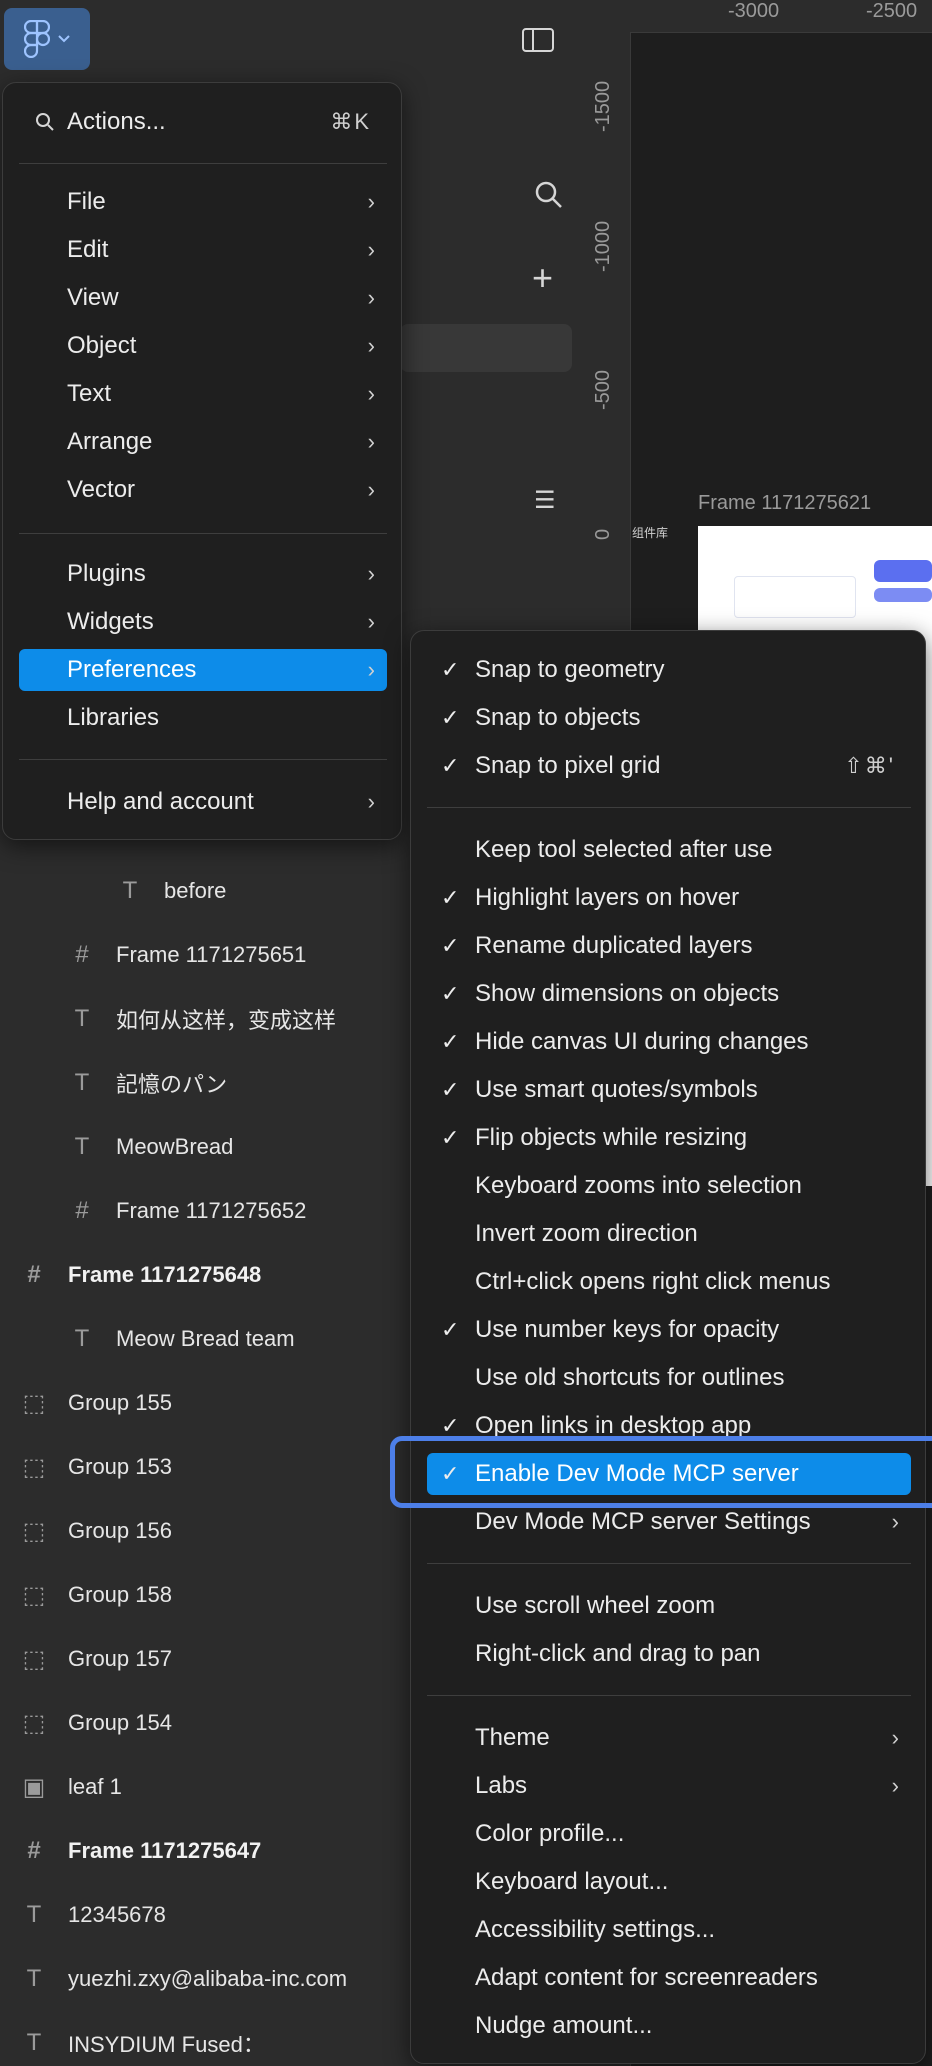 The image size is (932, 2066). Describe the element at coordinates (669, 1738) in the screenshot. I see `pref-item-theme: Theme ›` at that location.